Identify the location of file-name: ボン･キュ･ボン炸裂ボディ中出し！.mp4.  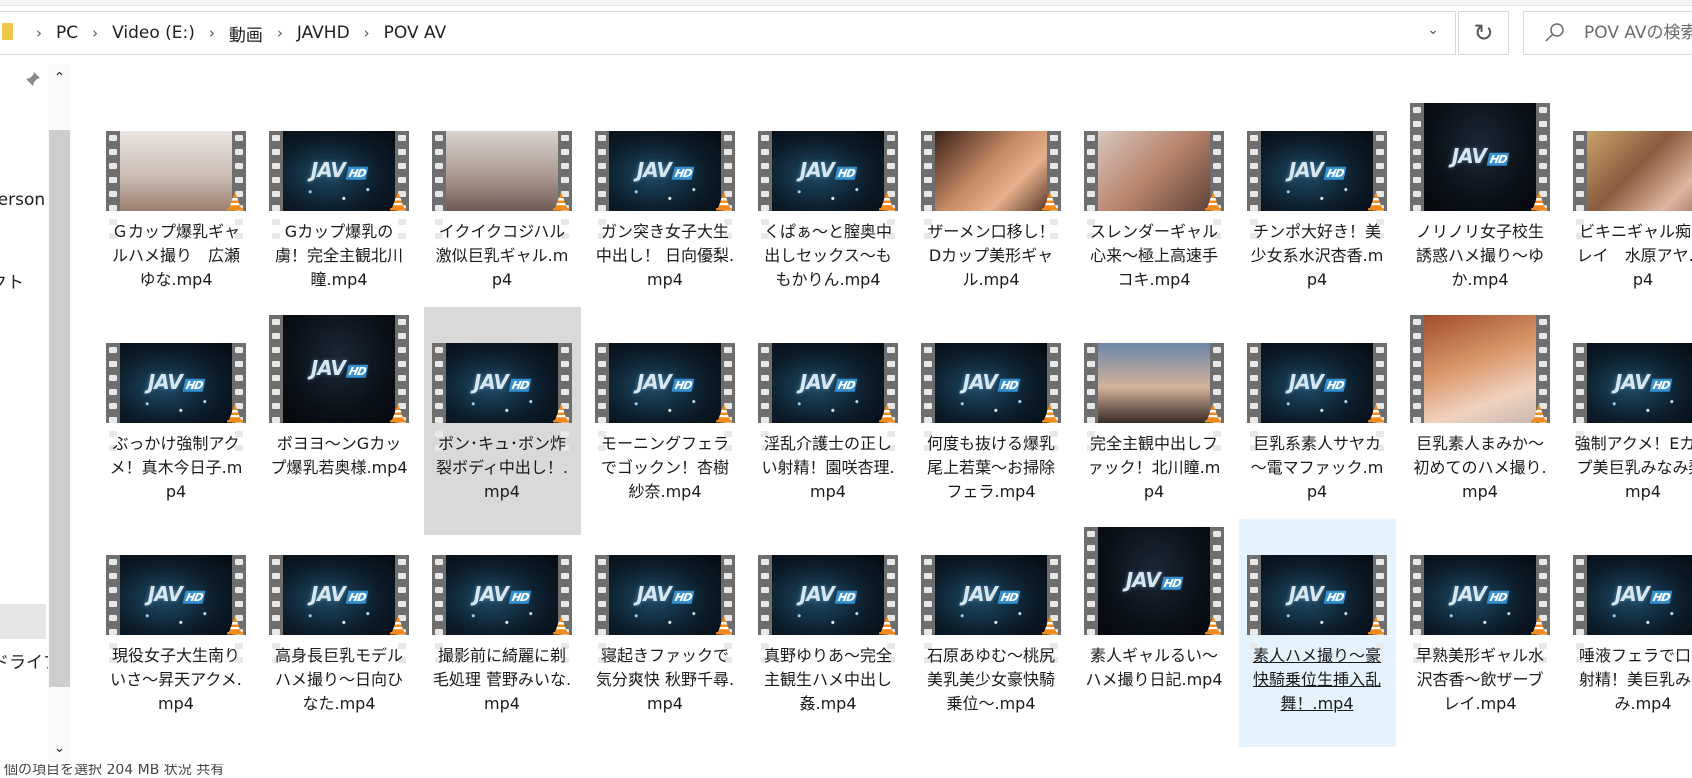
(502, 467).